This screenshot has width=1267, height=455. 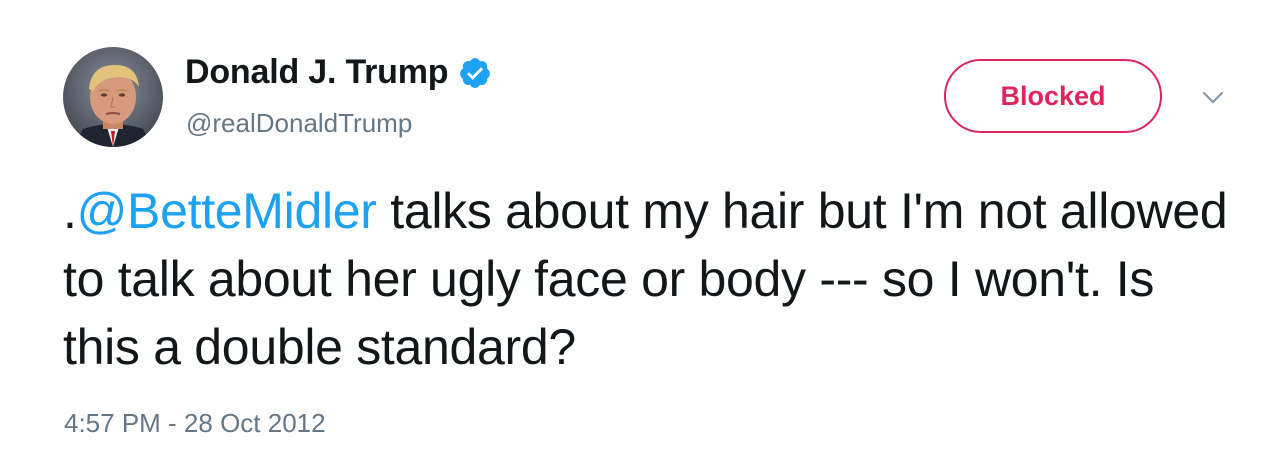 I want to click on blocked-button: Blocked, so click(x=1053, y=96).